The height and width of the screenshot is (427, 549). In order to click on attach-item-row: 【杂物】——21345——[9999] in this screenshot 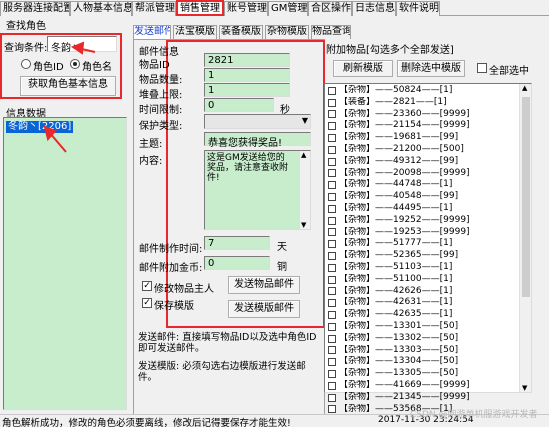, I will do `click(423, 398)`.